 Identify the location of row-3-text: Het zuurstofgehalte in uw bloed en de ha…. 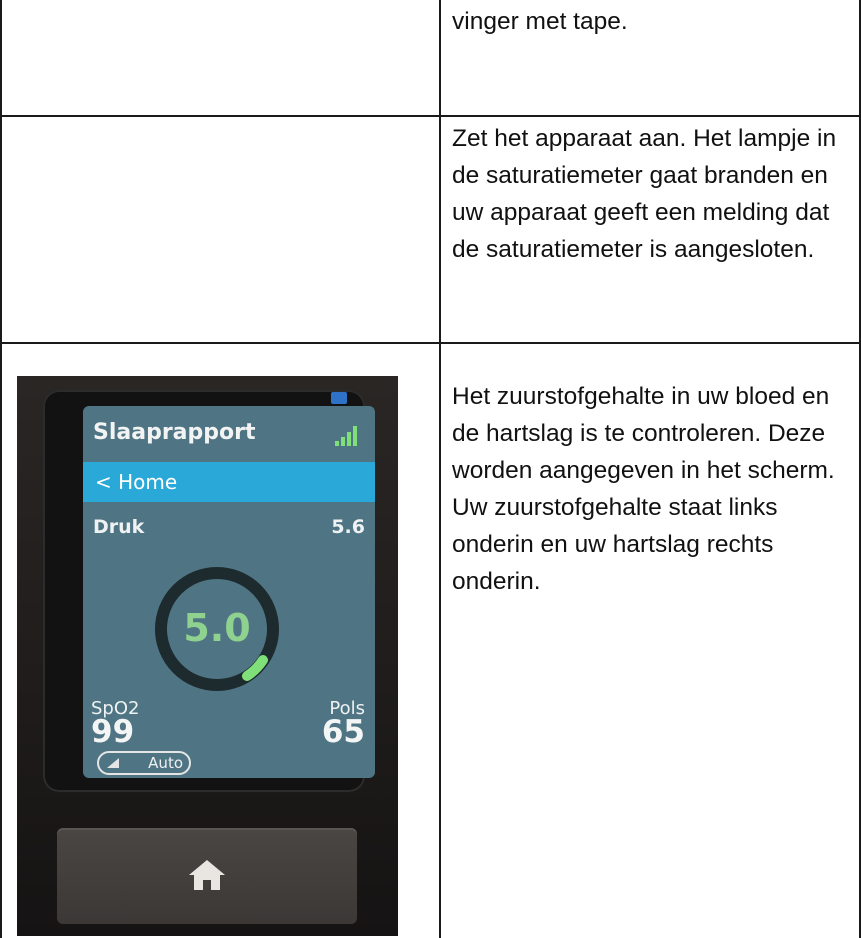
(643, 489).